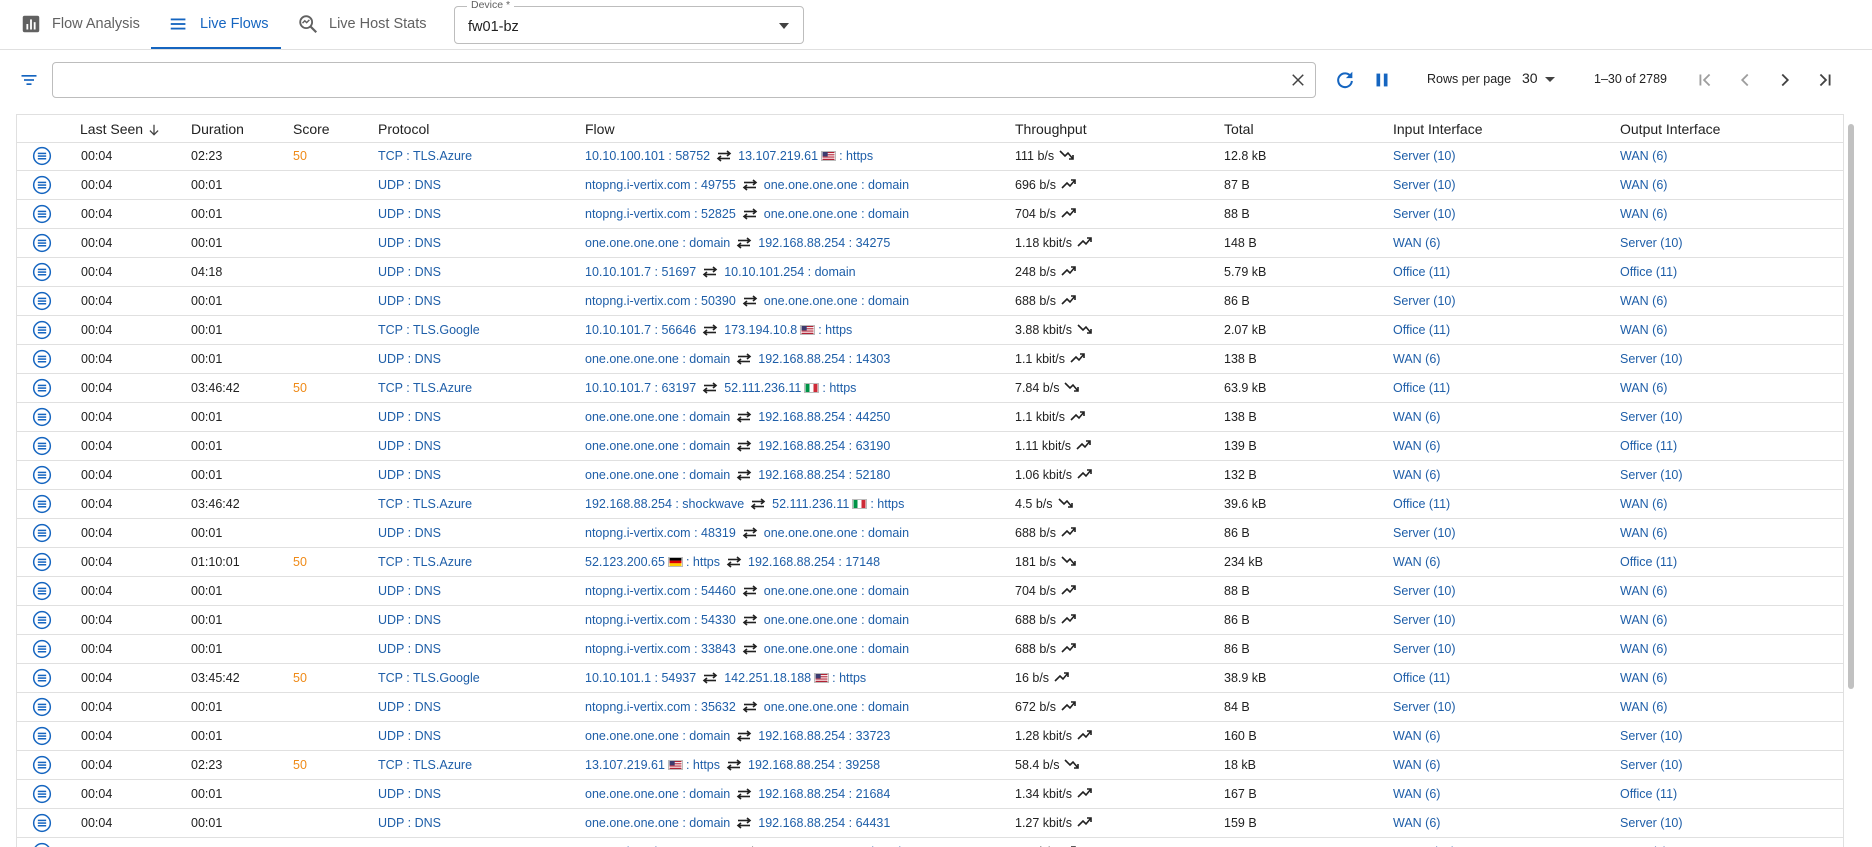 The width and height of the screenshot is (1872, 847). Describe the element at coordinates (1745, 80) in the screenshot. I see `previous-page-icon` at that location.